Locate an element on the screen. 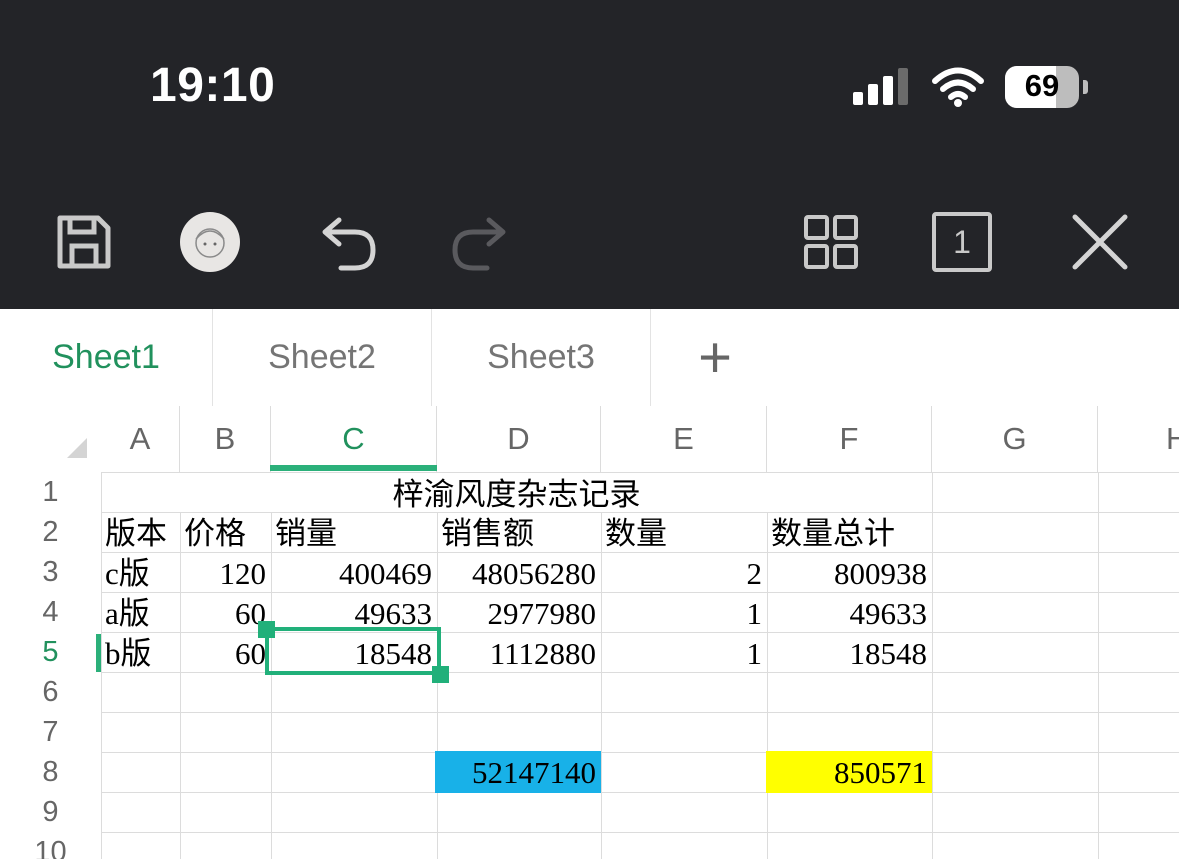 This screenshot has height=859, width=1179. row-header-9: 9 is located at coordinates (50, 812).